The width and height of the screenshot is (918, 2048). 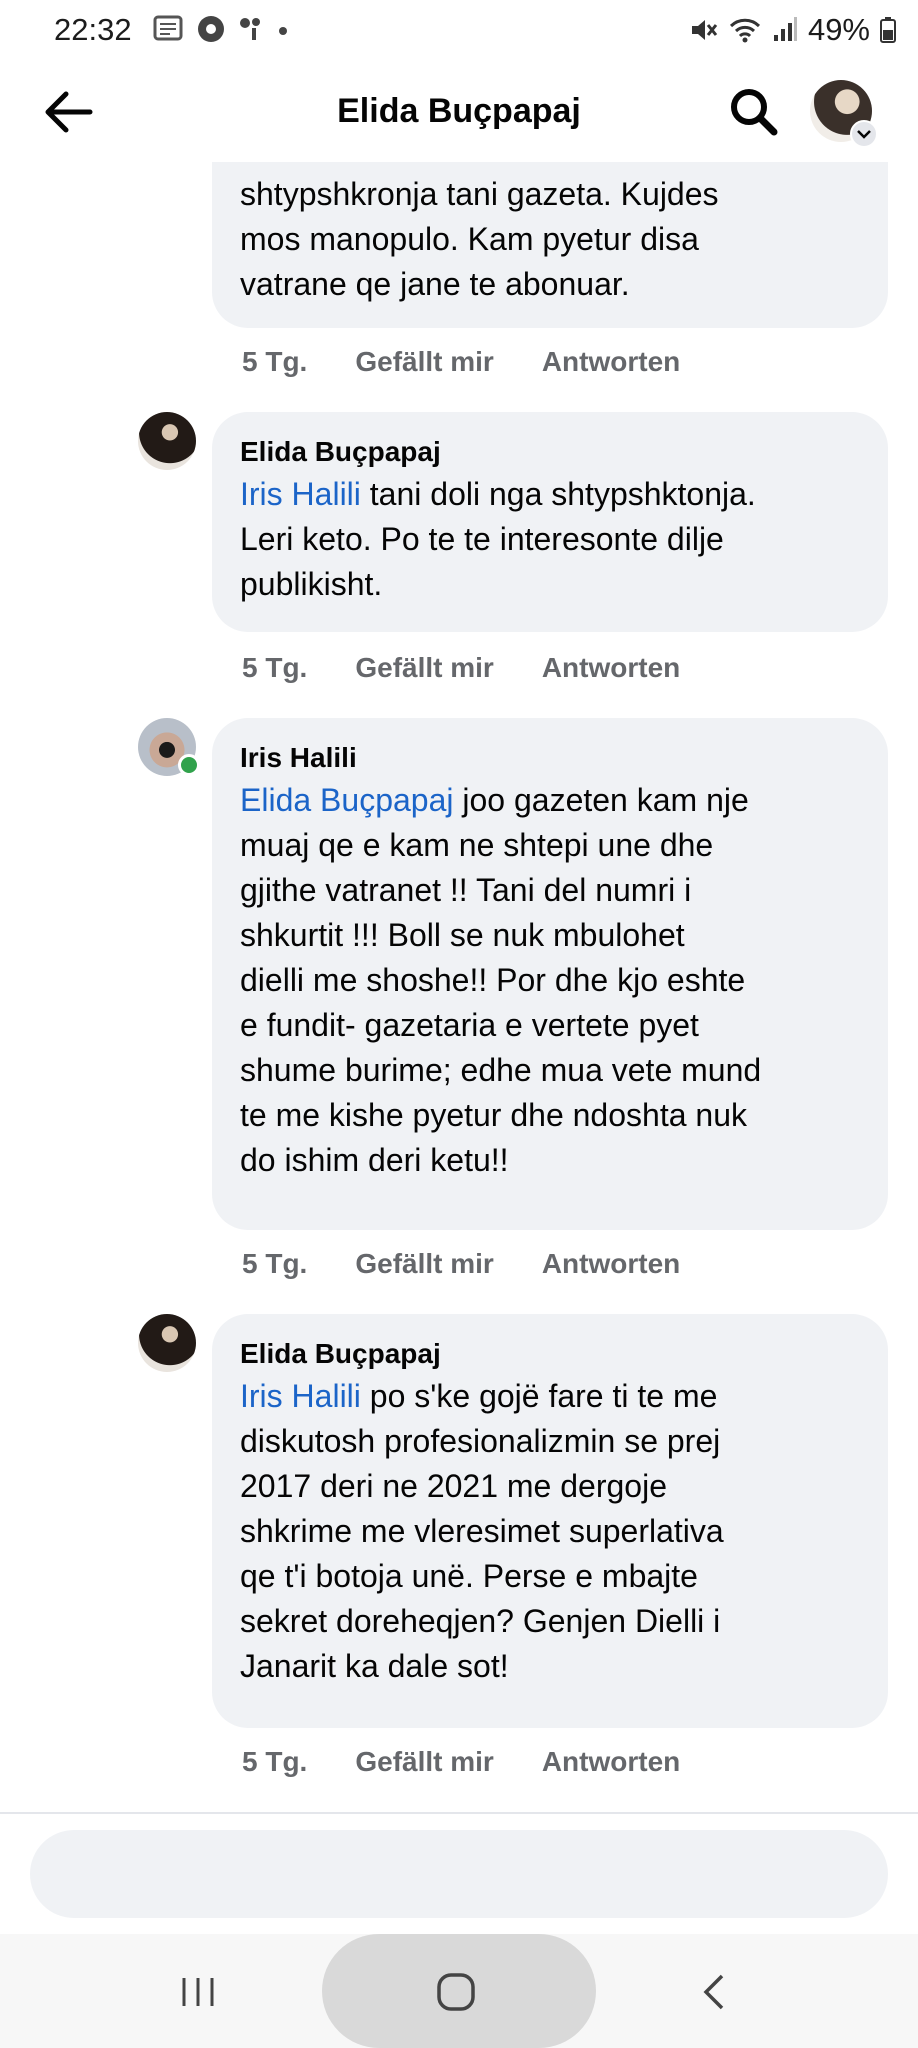 I want to click on comment-text: po s'ke gojë fare ti te me, so click(x=539, y=1396).